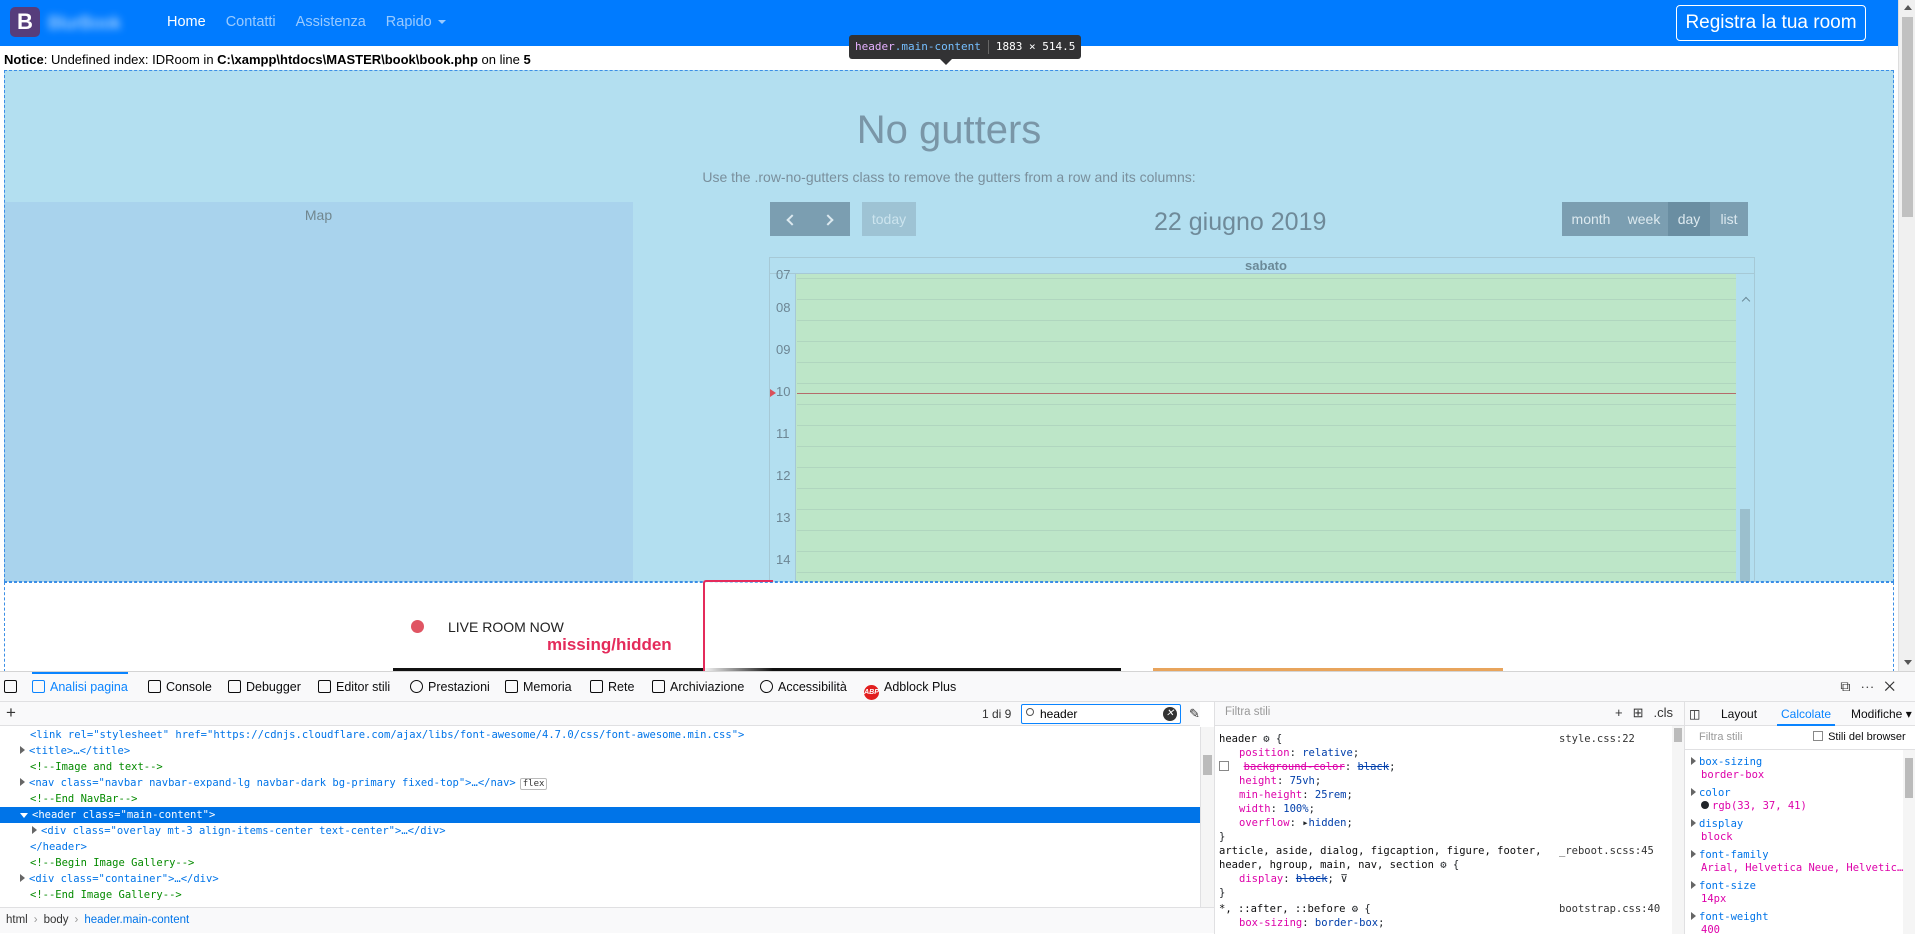 The height and width of the screenshot is (934, 1915). Describe the element at coordinates (354, 687) in the screenshot. I see `tab-style-editor: Editor stili` at that location.